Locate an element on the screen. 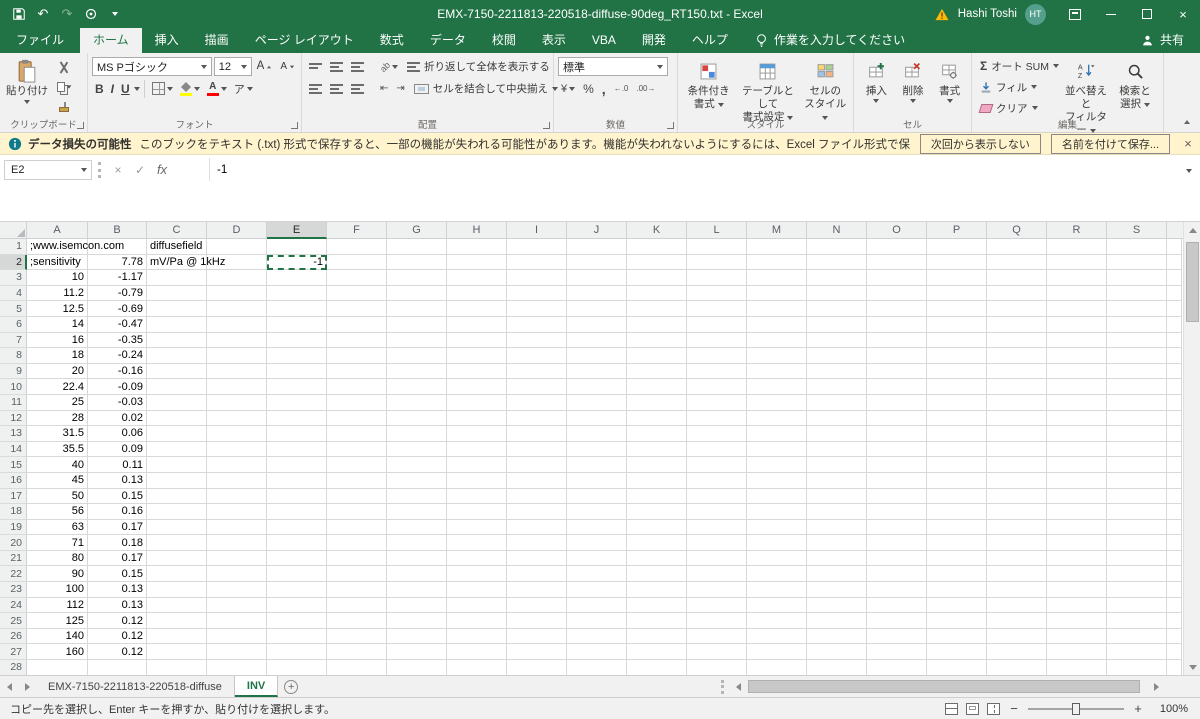 The image size is (1200, 719). cell-K3 is located at coordinates (657, 278).